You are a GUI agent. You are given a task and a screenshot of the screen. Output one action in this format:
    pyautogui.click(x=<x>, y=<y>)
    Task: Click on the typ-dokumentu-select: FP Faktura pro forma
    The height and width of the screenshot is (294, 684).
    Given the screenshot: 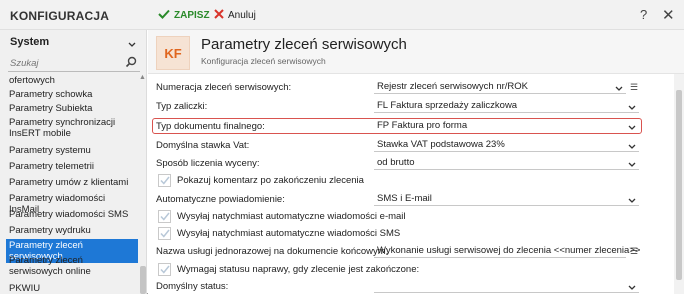 What is the action you would take?
    pyautogui.click(x=506, y=125)
    